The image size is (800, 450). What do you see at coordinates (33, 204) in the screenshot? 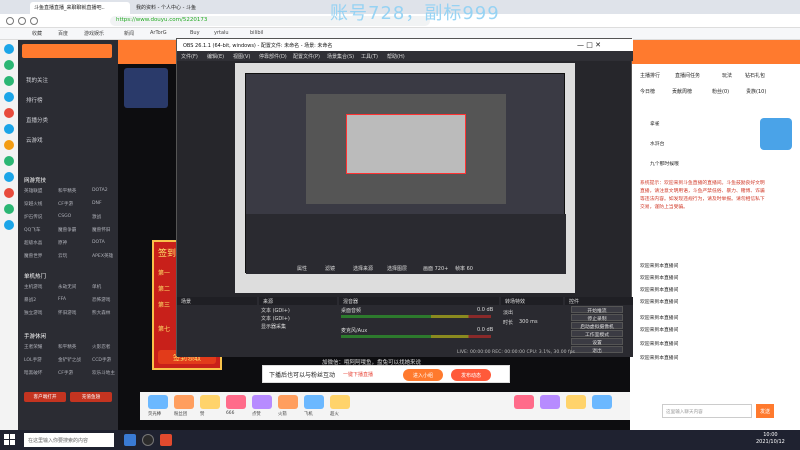
I see `category-link: 穿越火线` at bounding box center [33, 204].